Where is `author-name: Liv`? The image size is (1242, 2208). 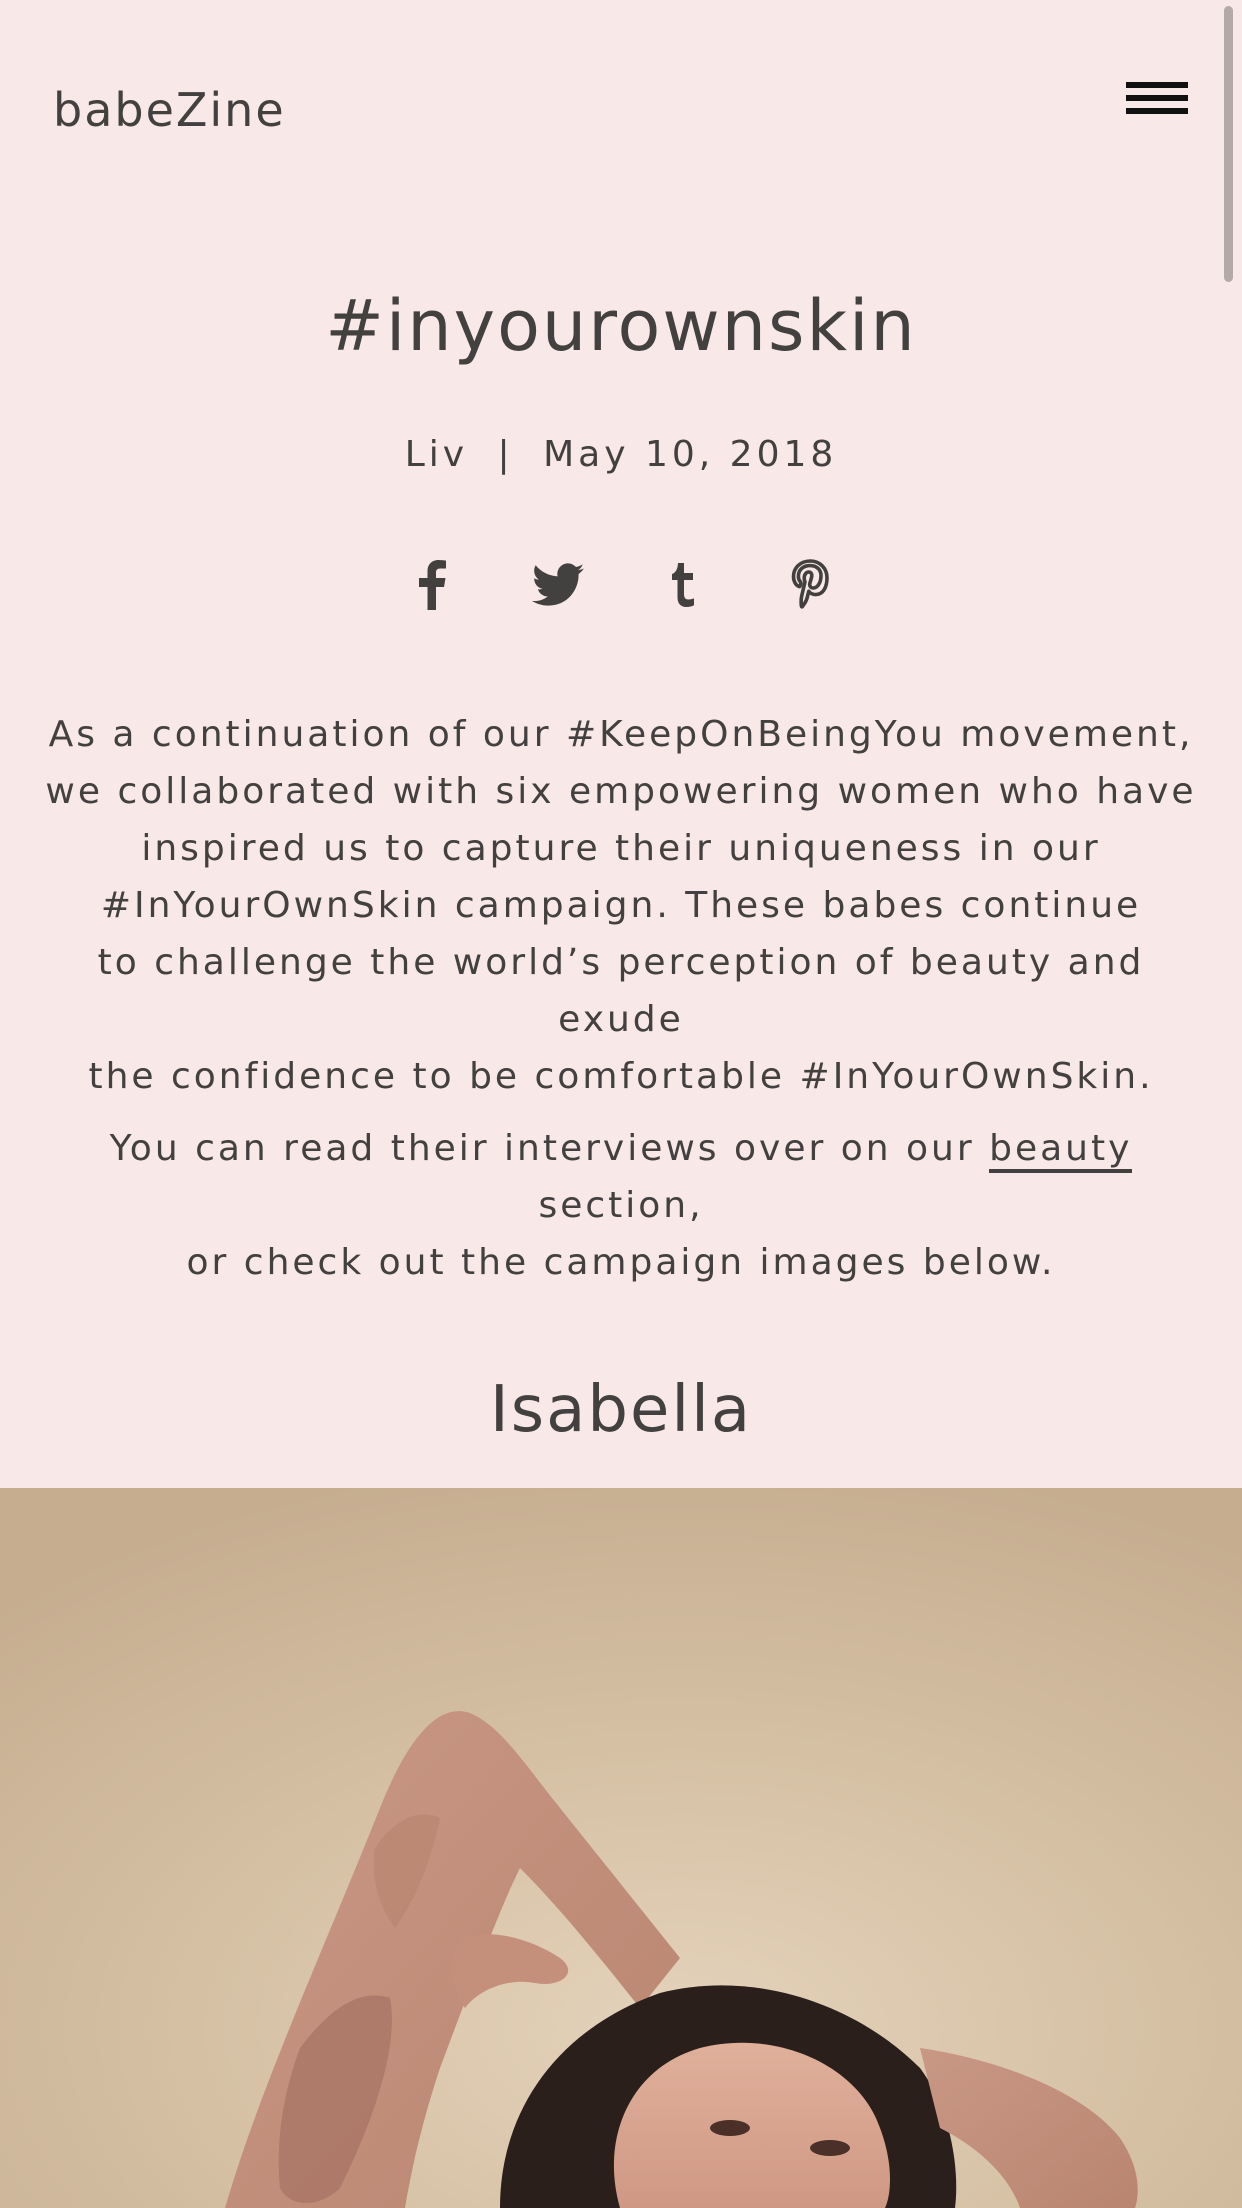
author-name: Liv is located at coordinates (436, 454).